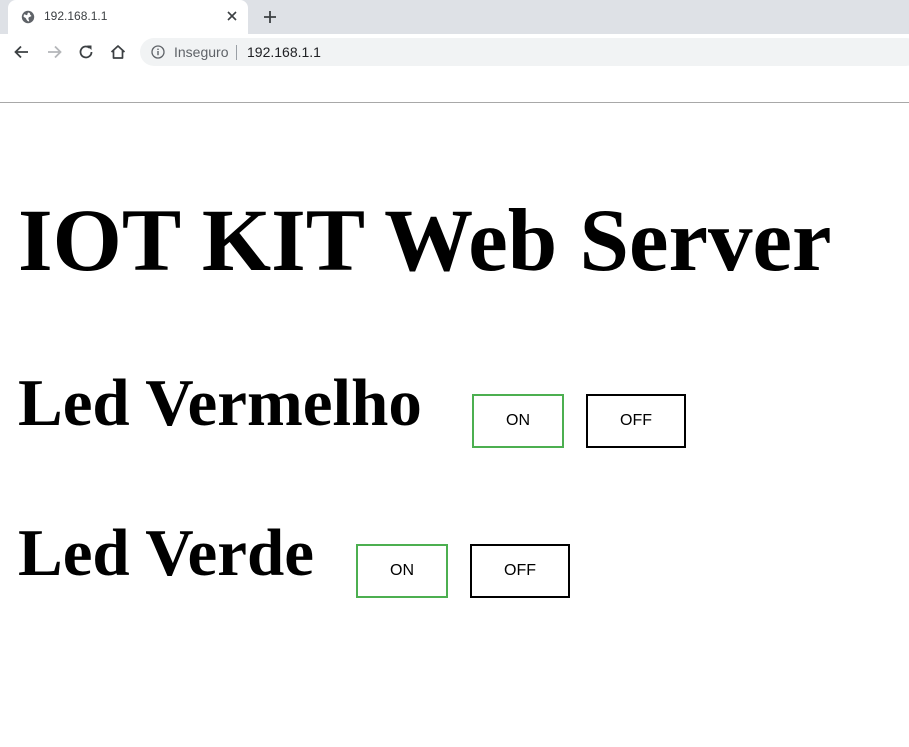 This screenshot has height=747, width=909. I want to click on reload-icon, so click(86, 52).